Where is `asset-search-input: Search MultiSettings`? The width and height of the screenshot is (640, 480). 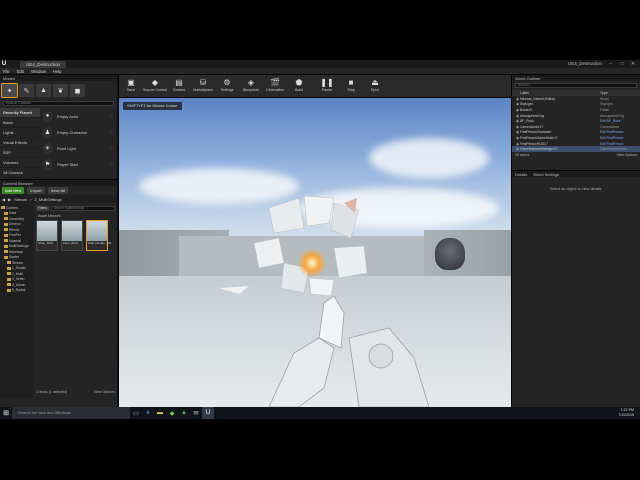 asset-search-input: Search MultiSettings is located at coordinates (83, 208).